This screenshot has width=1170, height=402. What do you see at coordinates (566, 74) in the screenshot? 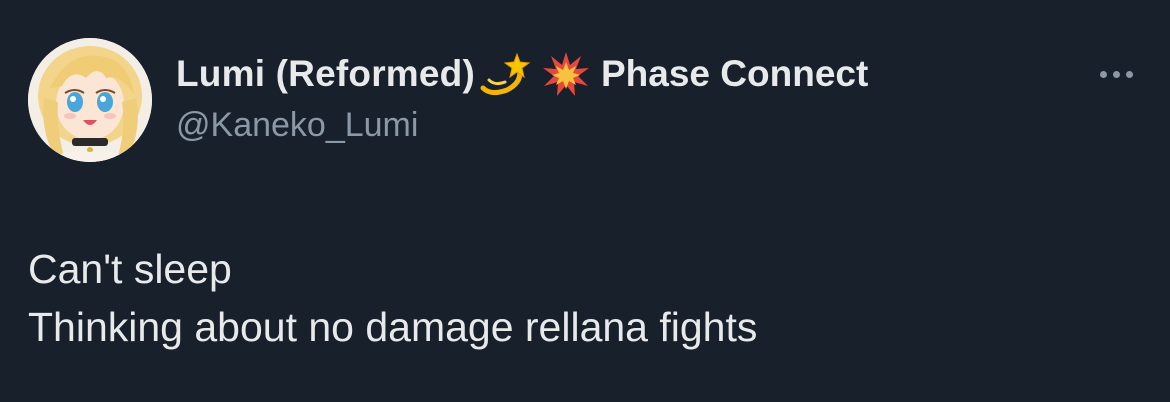
I see `collision-icon` at bounding box center [566, 74].